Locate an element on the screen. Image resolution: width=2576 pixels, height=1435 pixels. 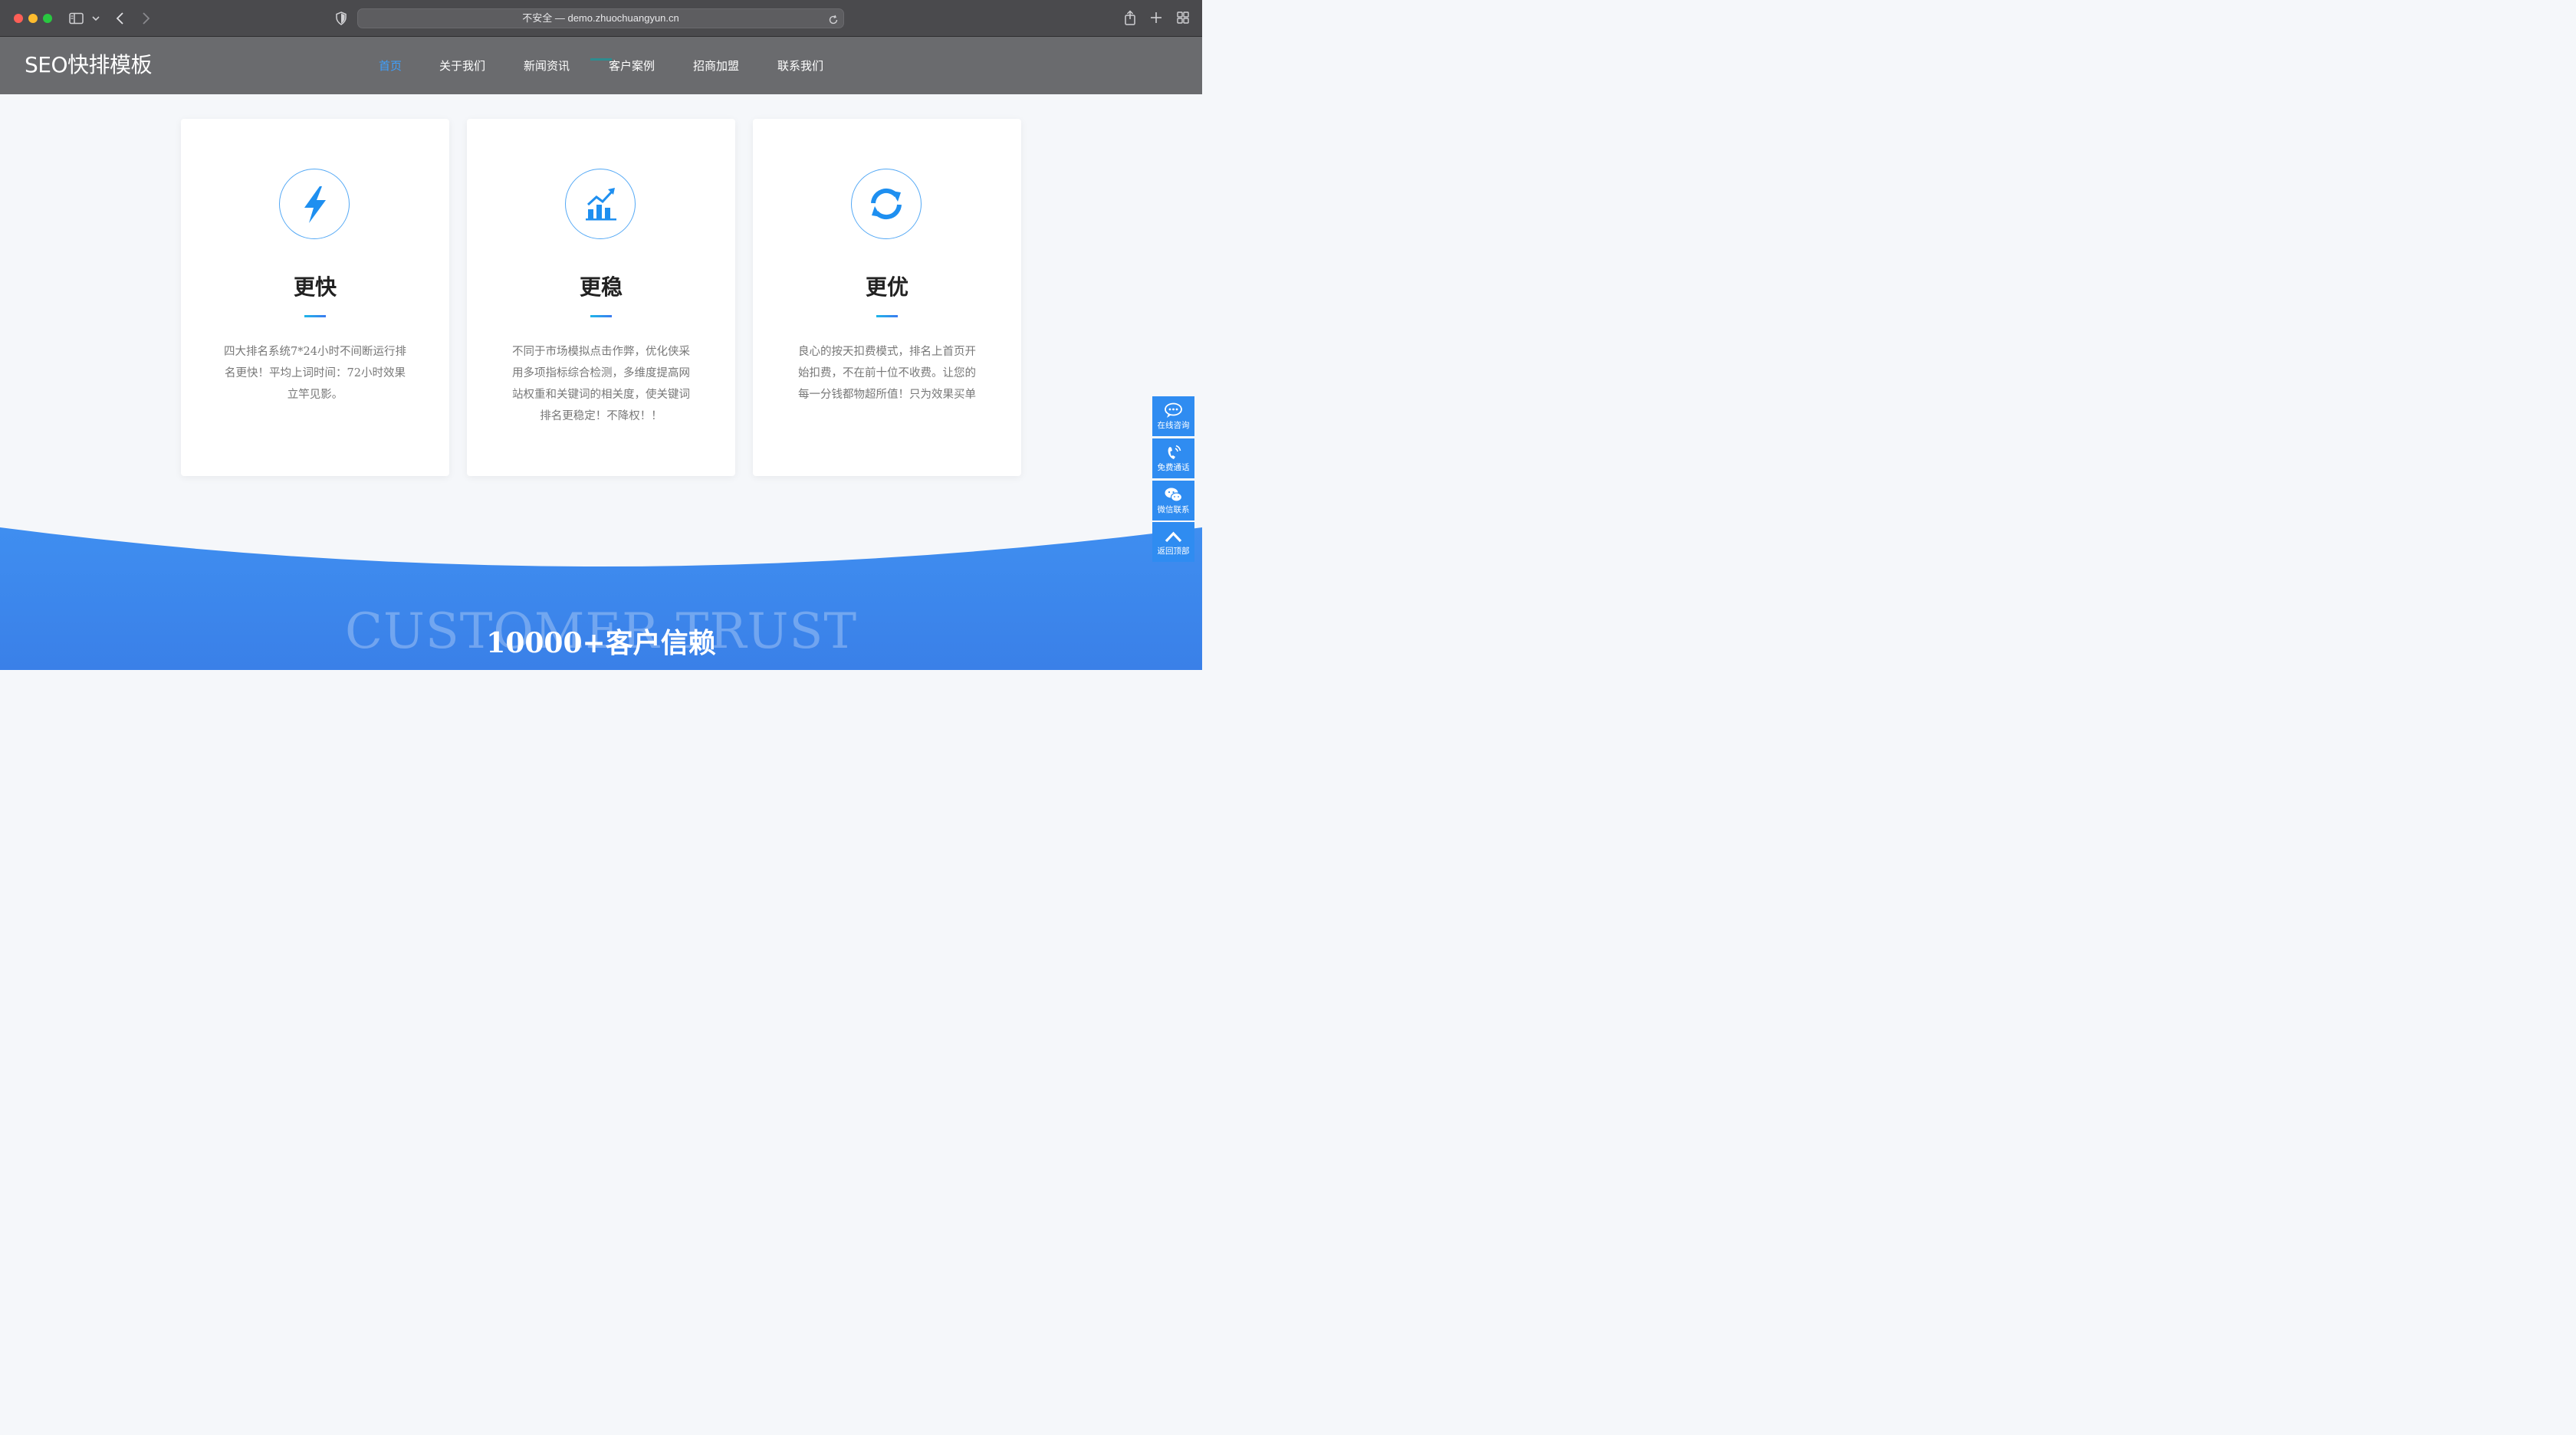
site-header: SEO快排模板 首页 关于我们 新闻资讯 客户案例 招商加盟 联系我们 is located at coordinates (601, 65).